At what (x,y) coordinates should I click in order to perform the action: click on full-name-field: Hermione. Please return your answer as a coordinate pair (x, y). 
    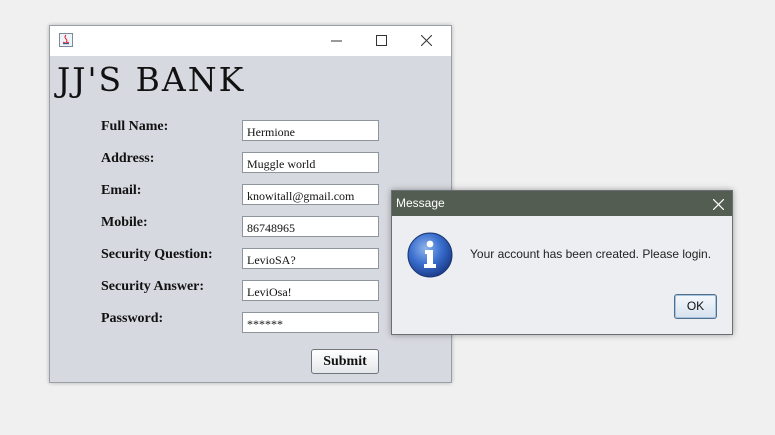
    Looking at the image, I should click on (310, 130).